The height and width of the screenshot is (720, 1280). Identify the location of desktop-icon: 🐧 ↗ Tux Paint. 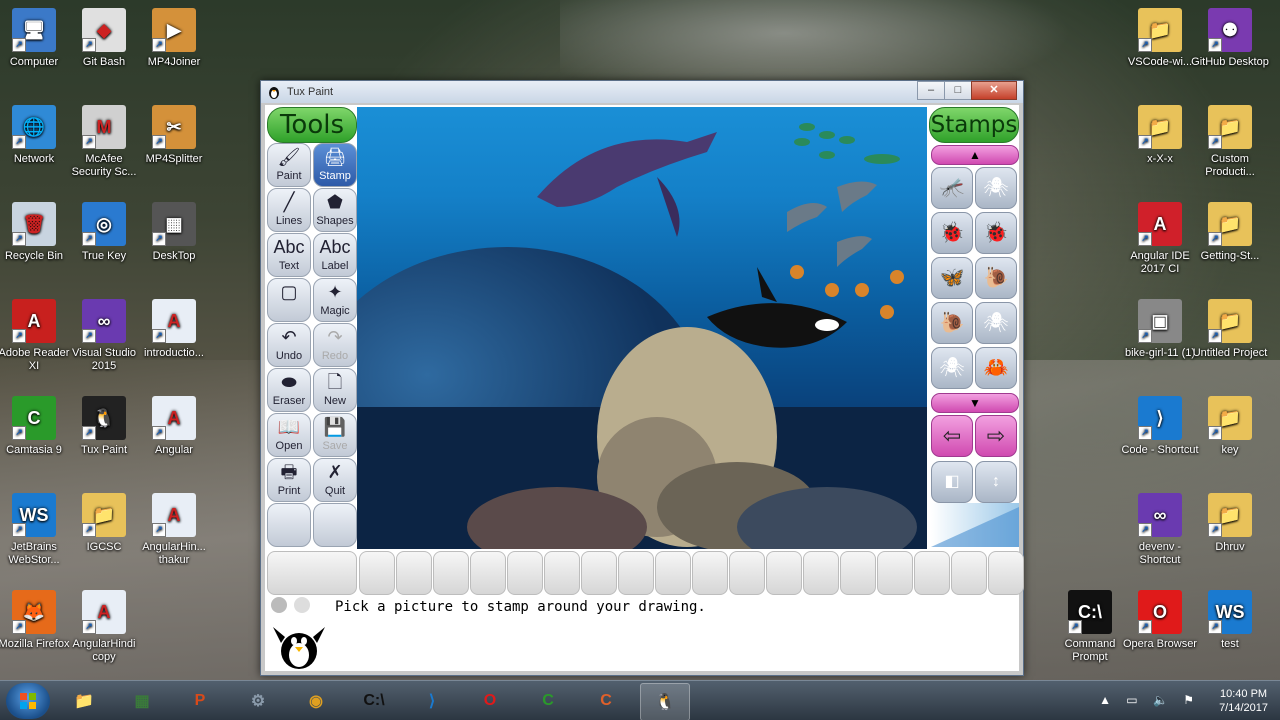
(104, 426).